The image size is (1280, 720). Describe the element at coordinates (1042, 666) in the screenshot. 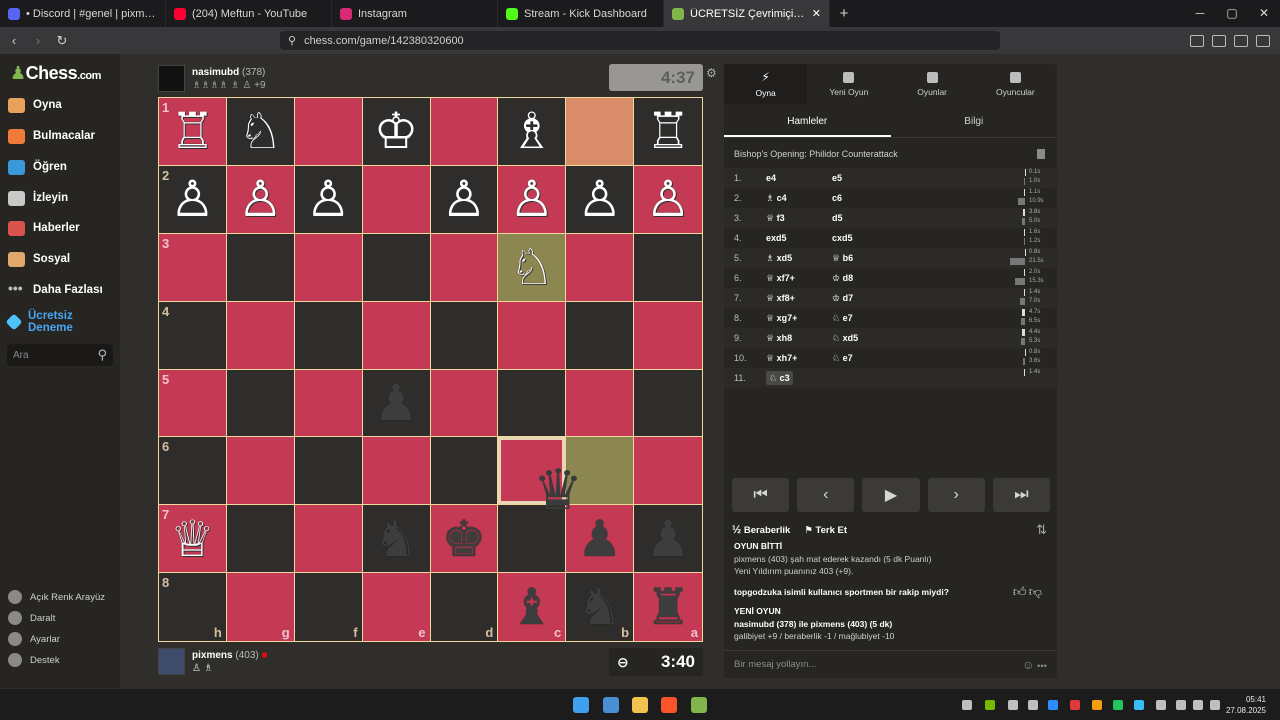

I see `more-options-icon: •••` at that location.